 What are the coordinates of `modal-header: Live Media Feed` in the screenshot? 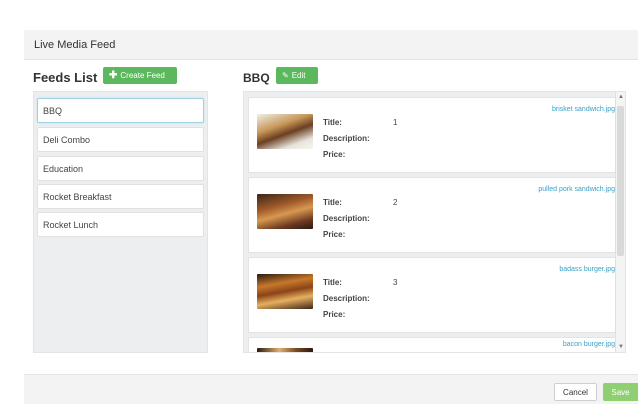 It's located at (331, 45).